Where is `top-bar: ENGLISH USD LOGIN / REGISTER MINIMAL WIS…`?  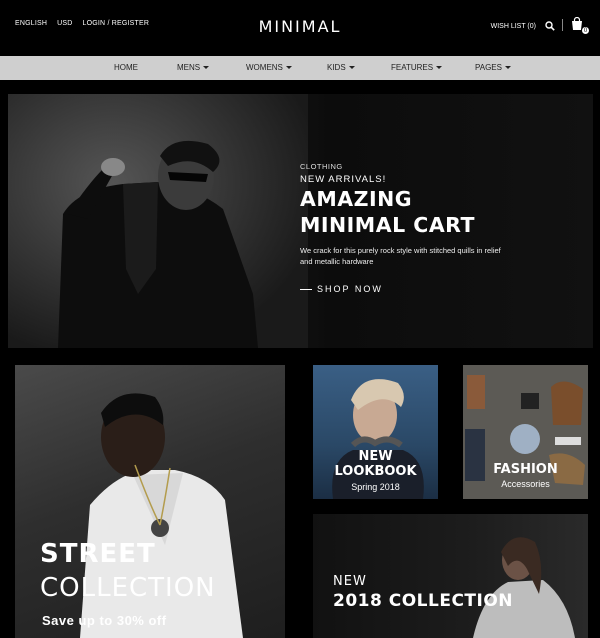
top-bar: ENGLISH USD LOGIN / REGISTER MINIMAL WIS… is located at coordinates (300, 28).